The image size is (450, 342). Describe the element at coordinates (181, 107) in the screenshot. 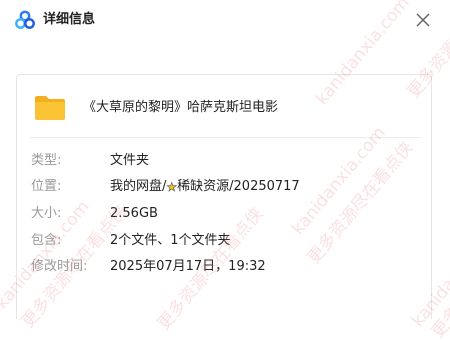

I see `file-name: 《大草原的黎明》哈萨克斯坦电影` at that location.